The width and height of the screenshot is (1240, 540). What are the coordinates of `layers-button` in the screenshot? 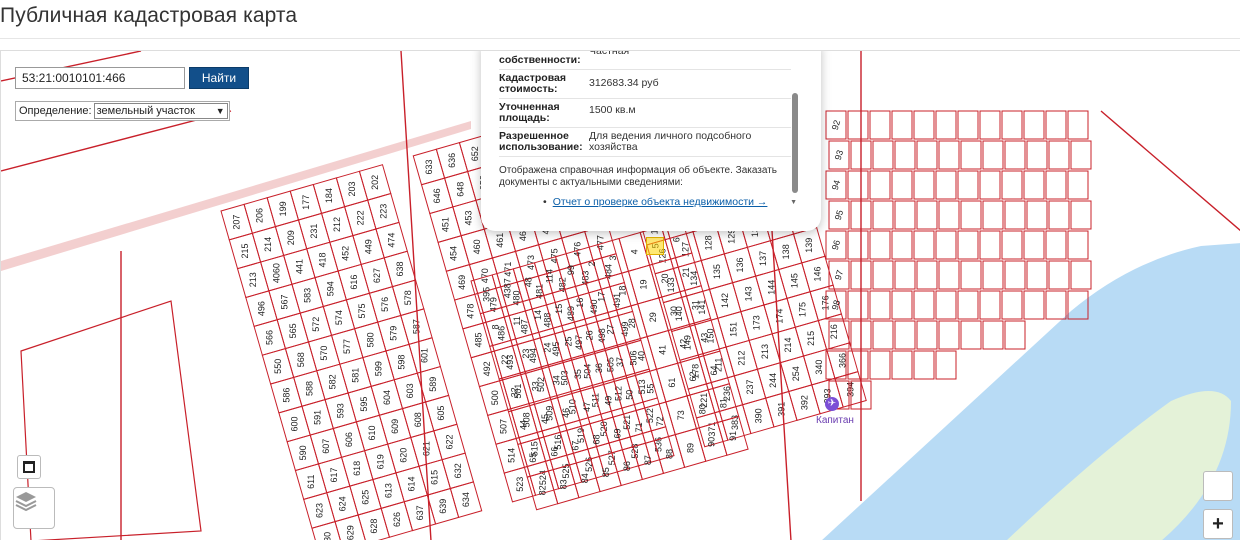 It's located at (34, 508).